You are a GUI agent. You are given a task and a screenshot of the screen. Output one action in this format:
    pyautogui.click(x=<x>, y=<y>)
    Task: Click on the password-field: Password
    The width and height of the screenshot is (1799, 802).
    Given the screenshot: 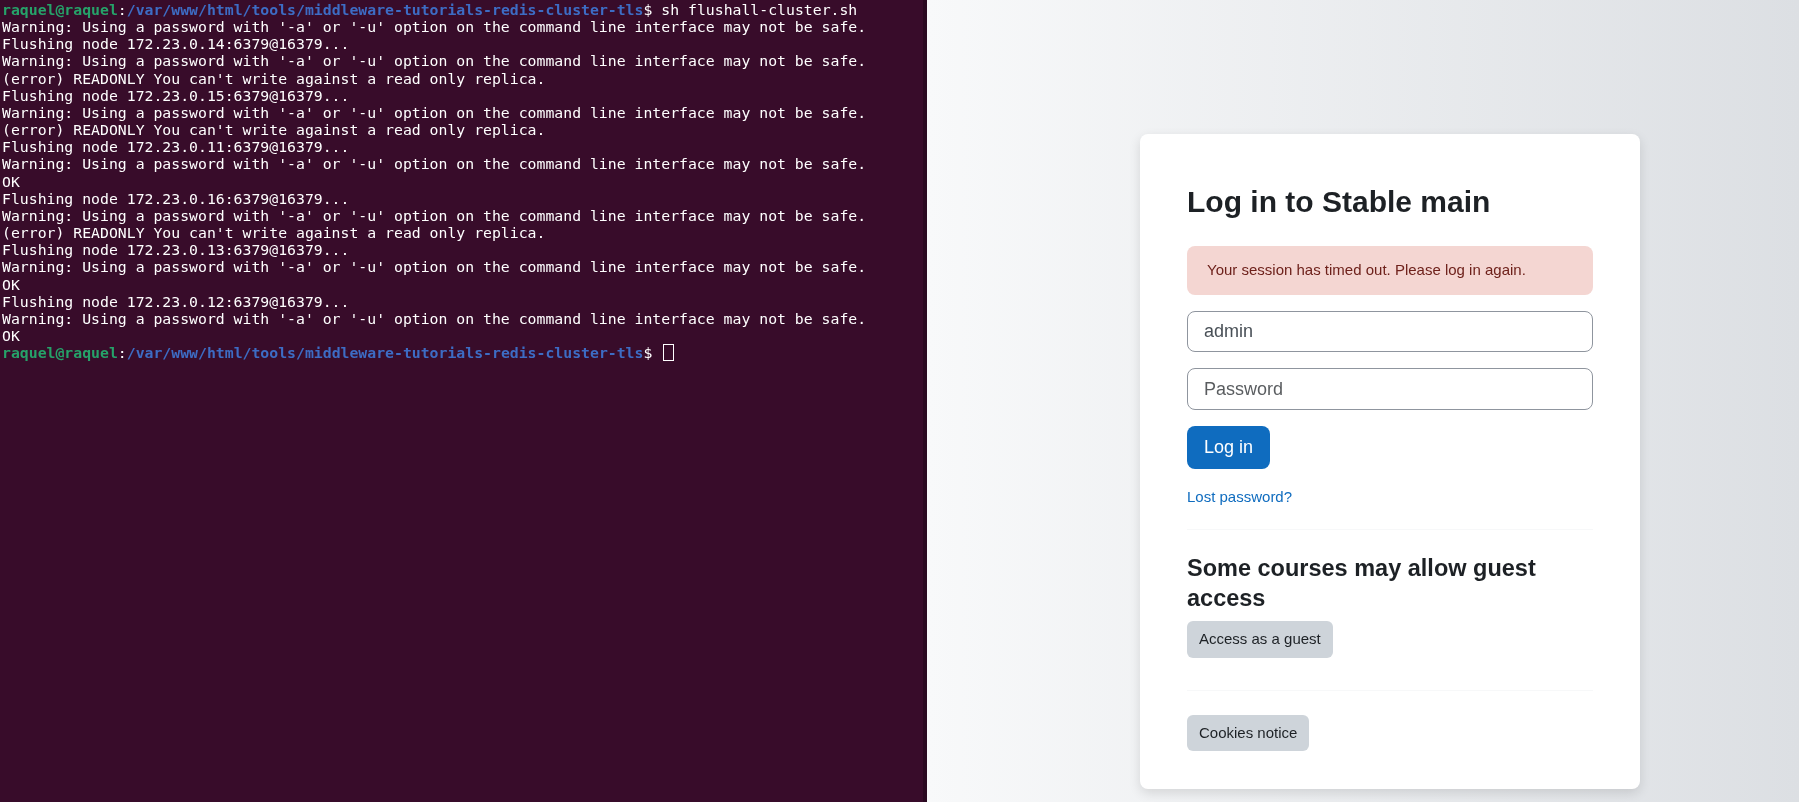 What is the action you would take?
    pyautogui.click(x=1390, y=389)
    